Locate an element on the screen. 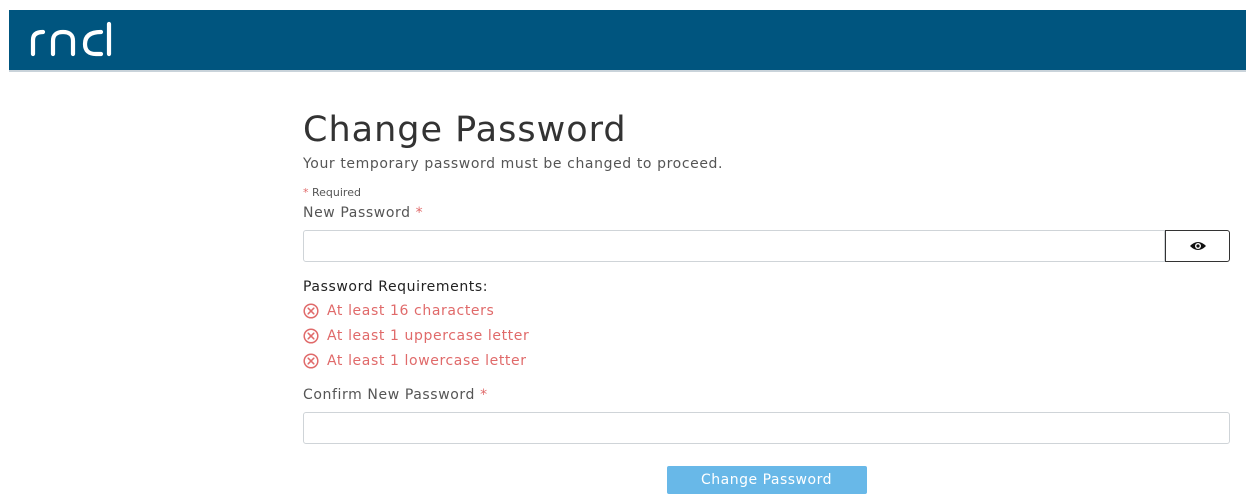 The height and width of the screenshot is (495, 1246). new-password-row is located at coordinates (766, 246).